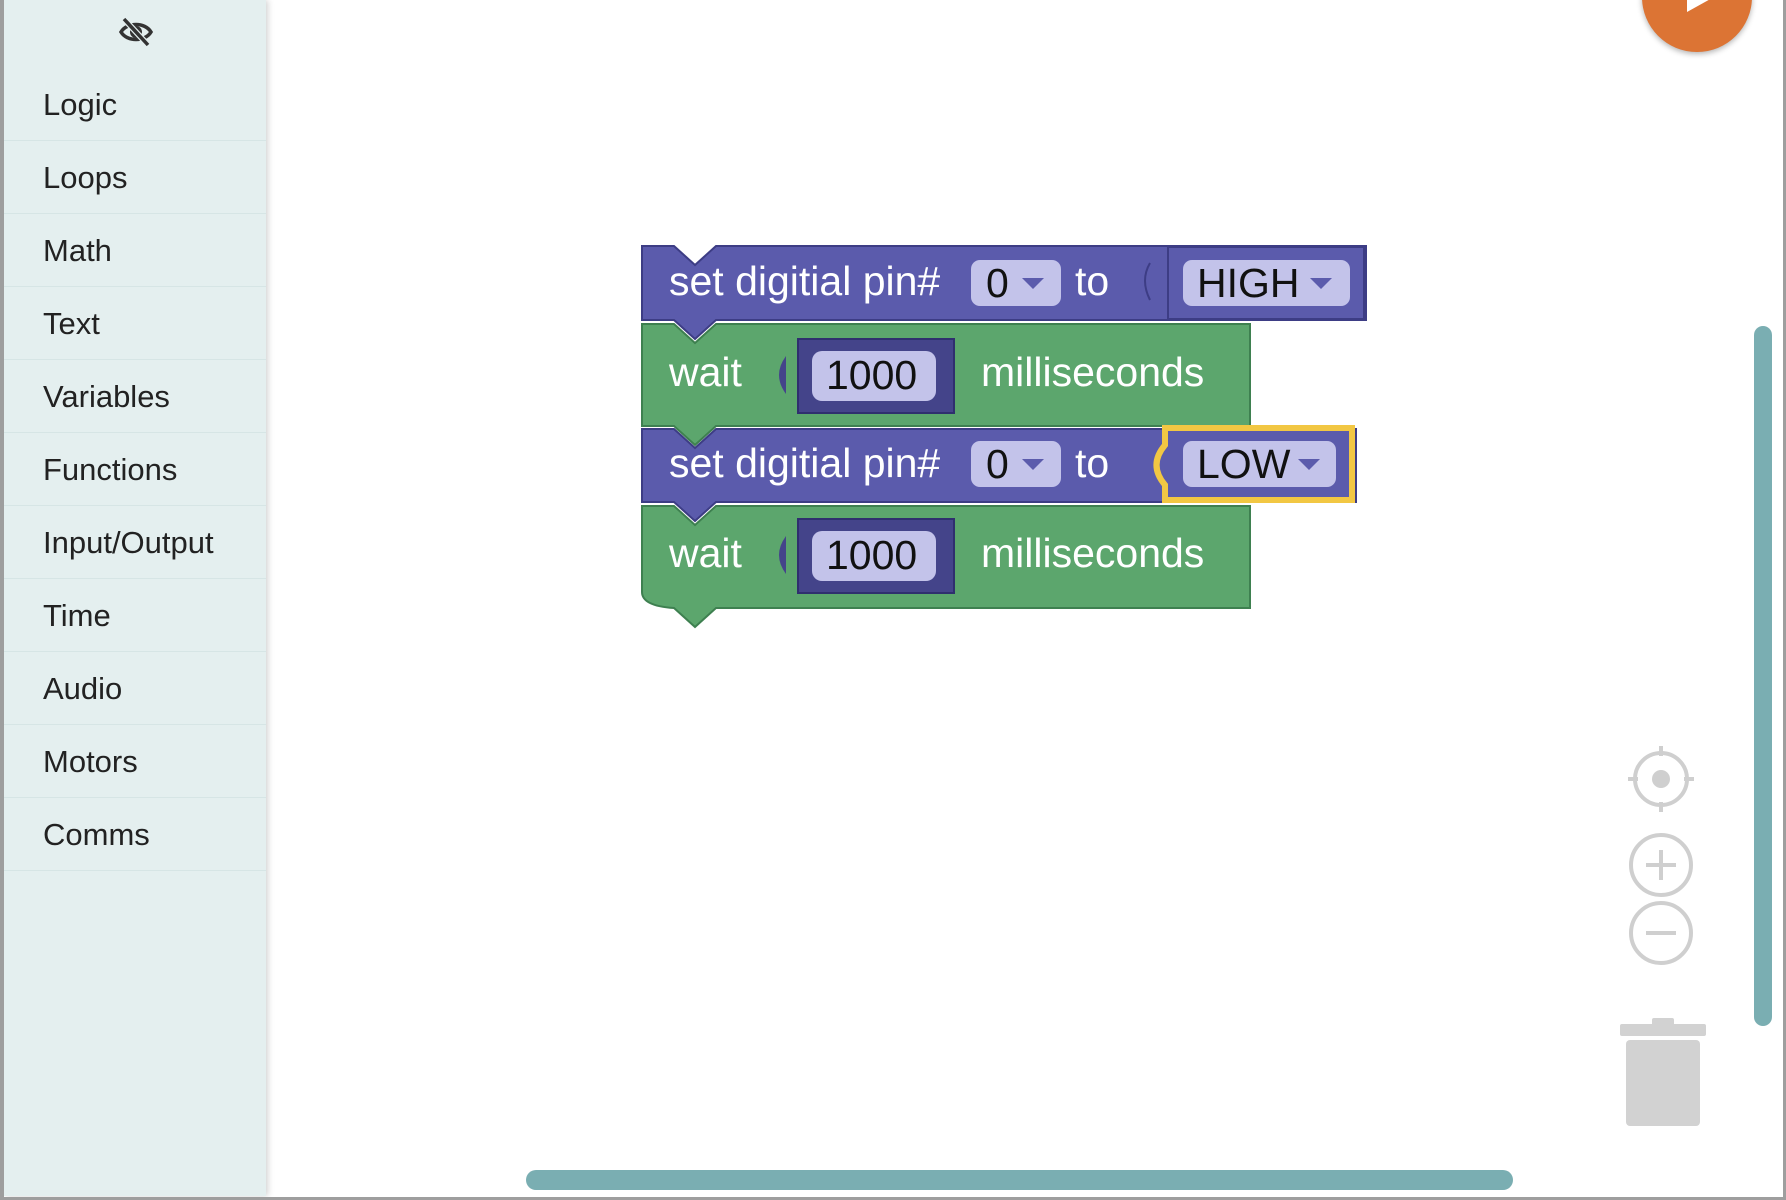 The image size is (1786, 1200). Describe the element at coordinates (135, 761) in the screenshot. I see `category-motors: Motors` at that location.